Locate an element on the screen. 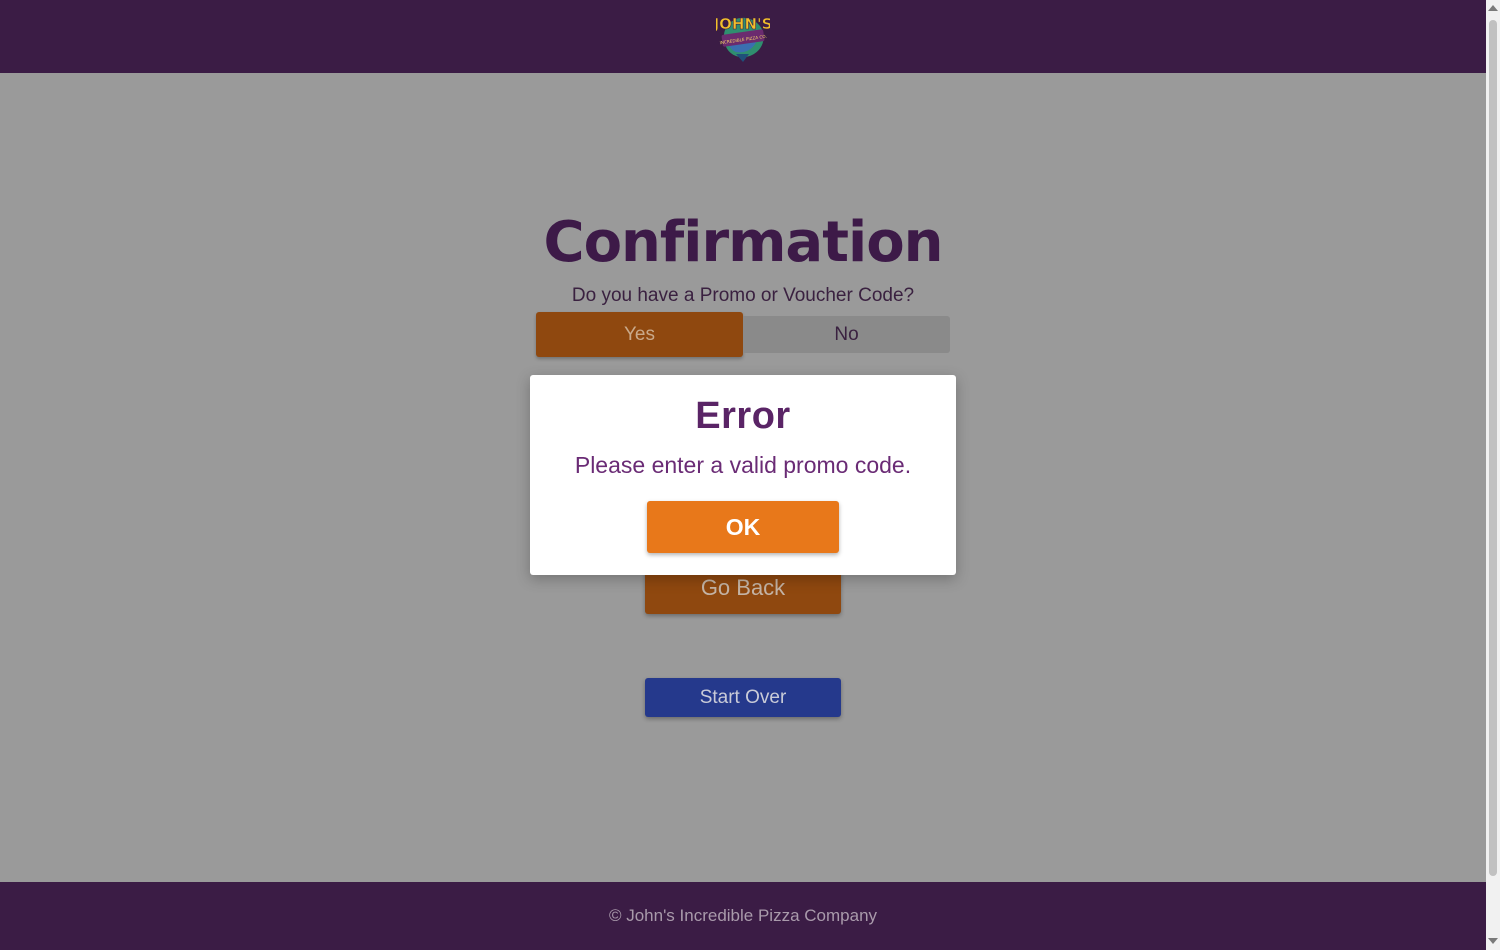 The height and width of the screenshot is (950, 1500). scrollbar-thumb is located at coordinates (1493, 448).